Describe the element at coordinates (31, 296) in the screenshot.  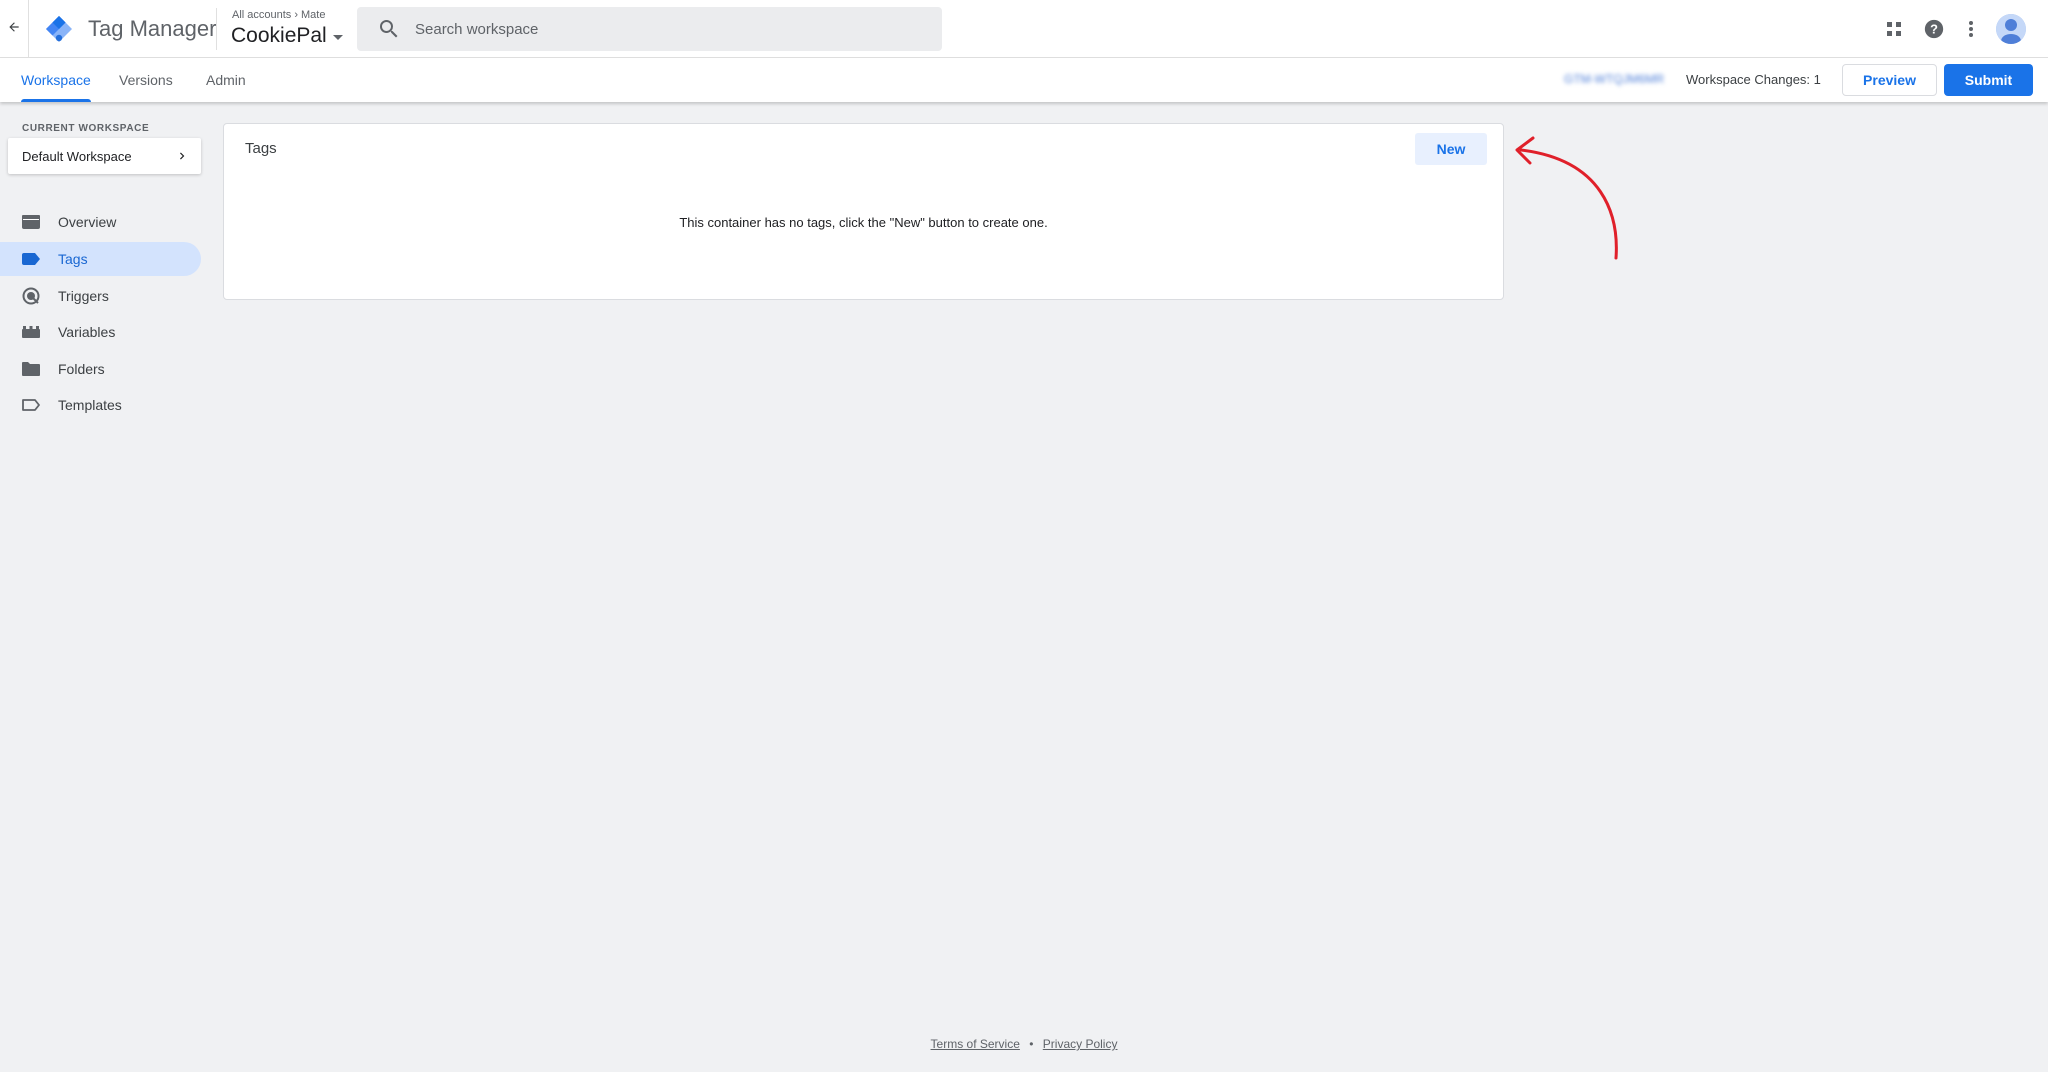
I see `trigger-icon` at that location.